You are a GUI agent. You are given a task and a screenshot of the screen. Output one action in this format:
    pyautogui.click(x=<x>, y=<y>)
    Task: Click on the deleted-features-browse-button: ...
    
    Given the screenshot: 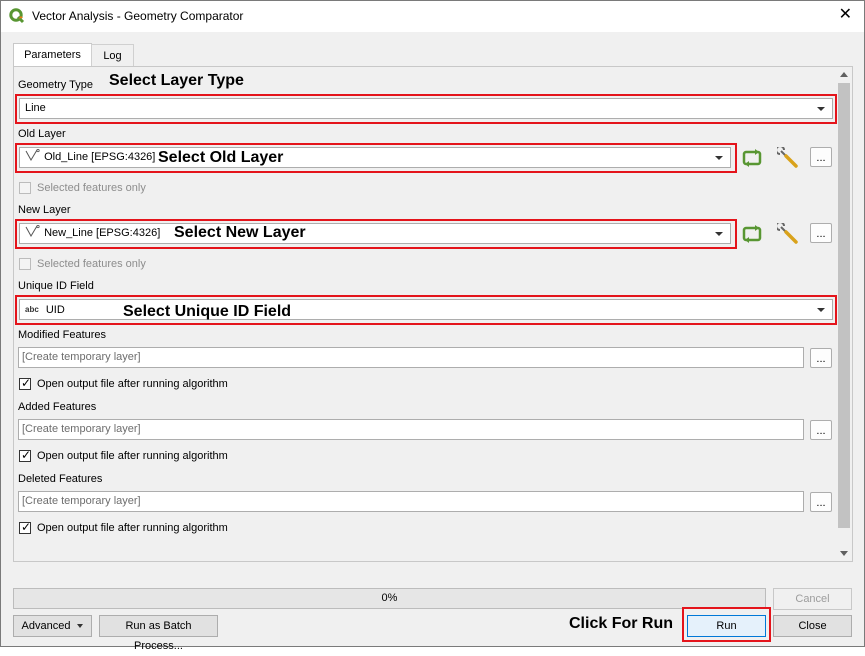 What is the action you would take?
    pyautogui.click(x=821, y=502)
    